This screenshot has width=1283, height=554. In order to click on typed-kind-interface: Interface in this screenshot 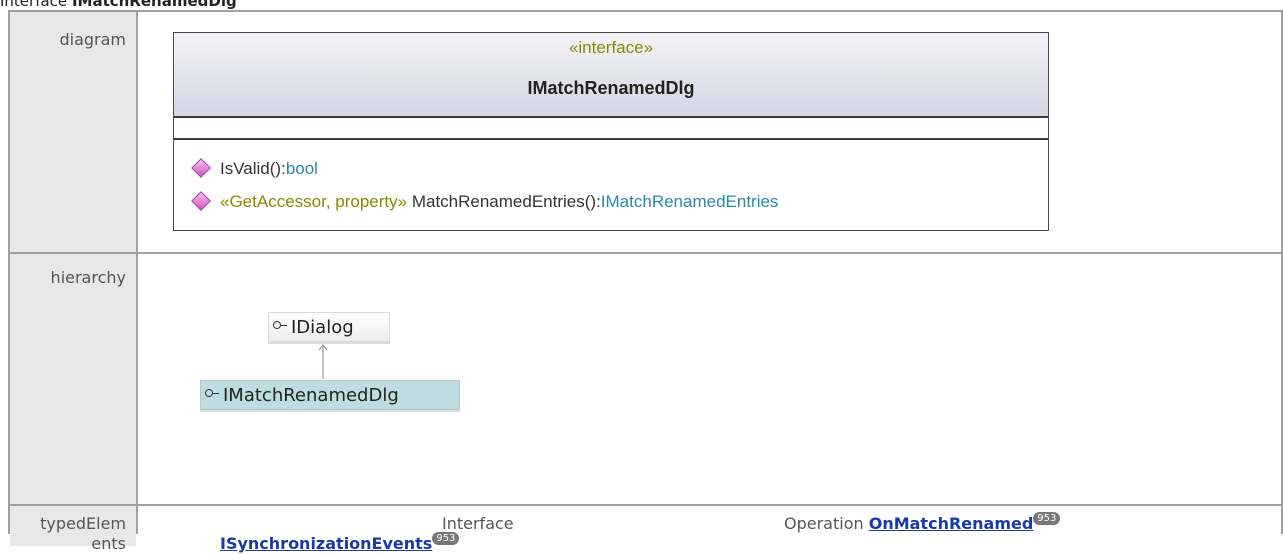, I will do `click(478, 523)`.